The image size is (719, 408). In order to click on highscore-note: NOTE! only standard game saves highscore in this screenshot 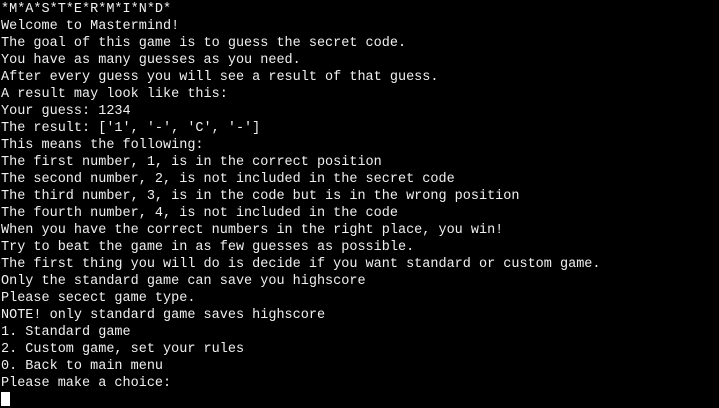, I will do `click(163, 315)`.